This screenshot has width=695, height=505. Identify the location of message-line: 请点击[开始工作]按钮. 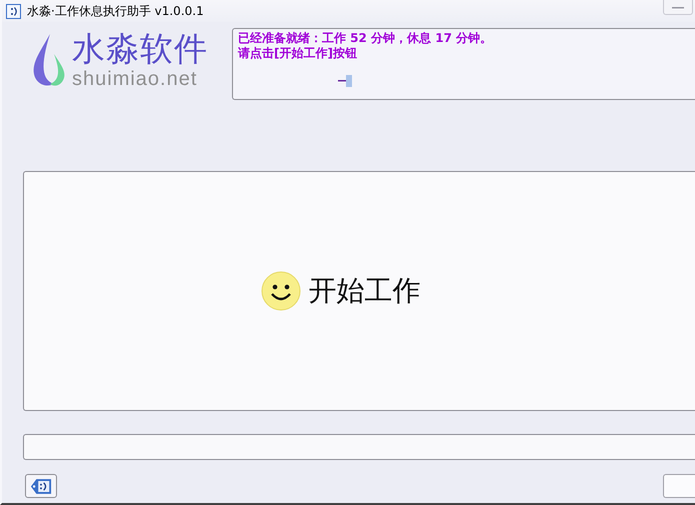
(298, 53).